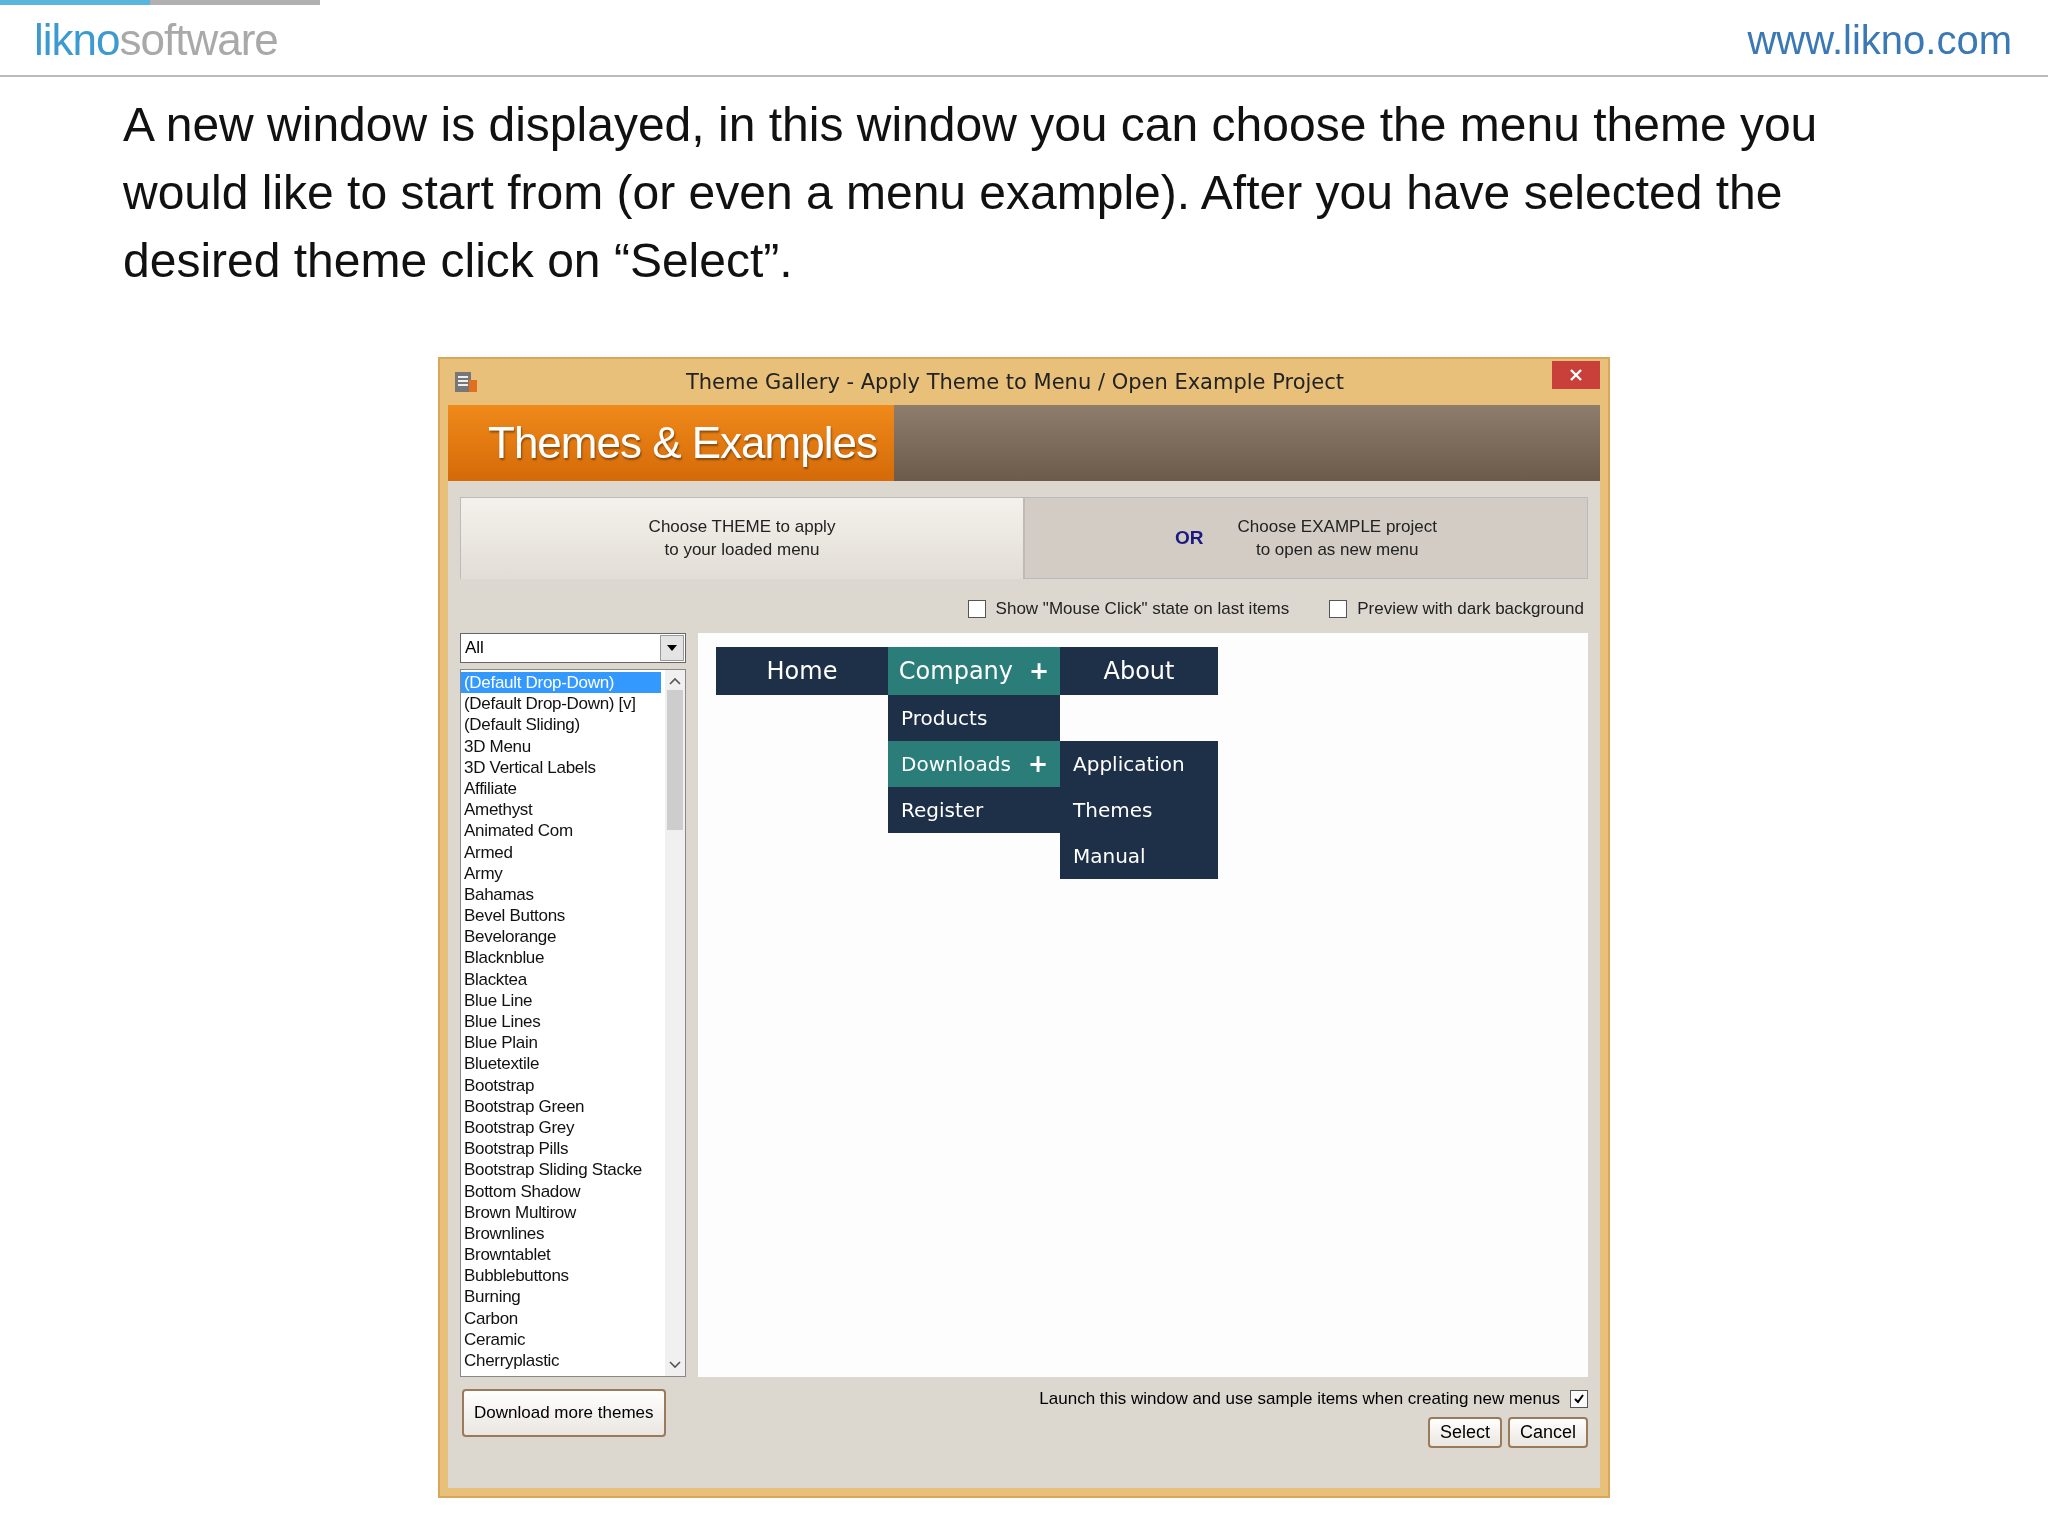 Image resolution: width=2048 pixels, height=1536 pixels. Describe the element at coordinates (563, 1361) in the screenshot. I see `theme-list-item: Cherryplastic` at that location.